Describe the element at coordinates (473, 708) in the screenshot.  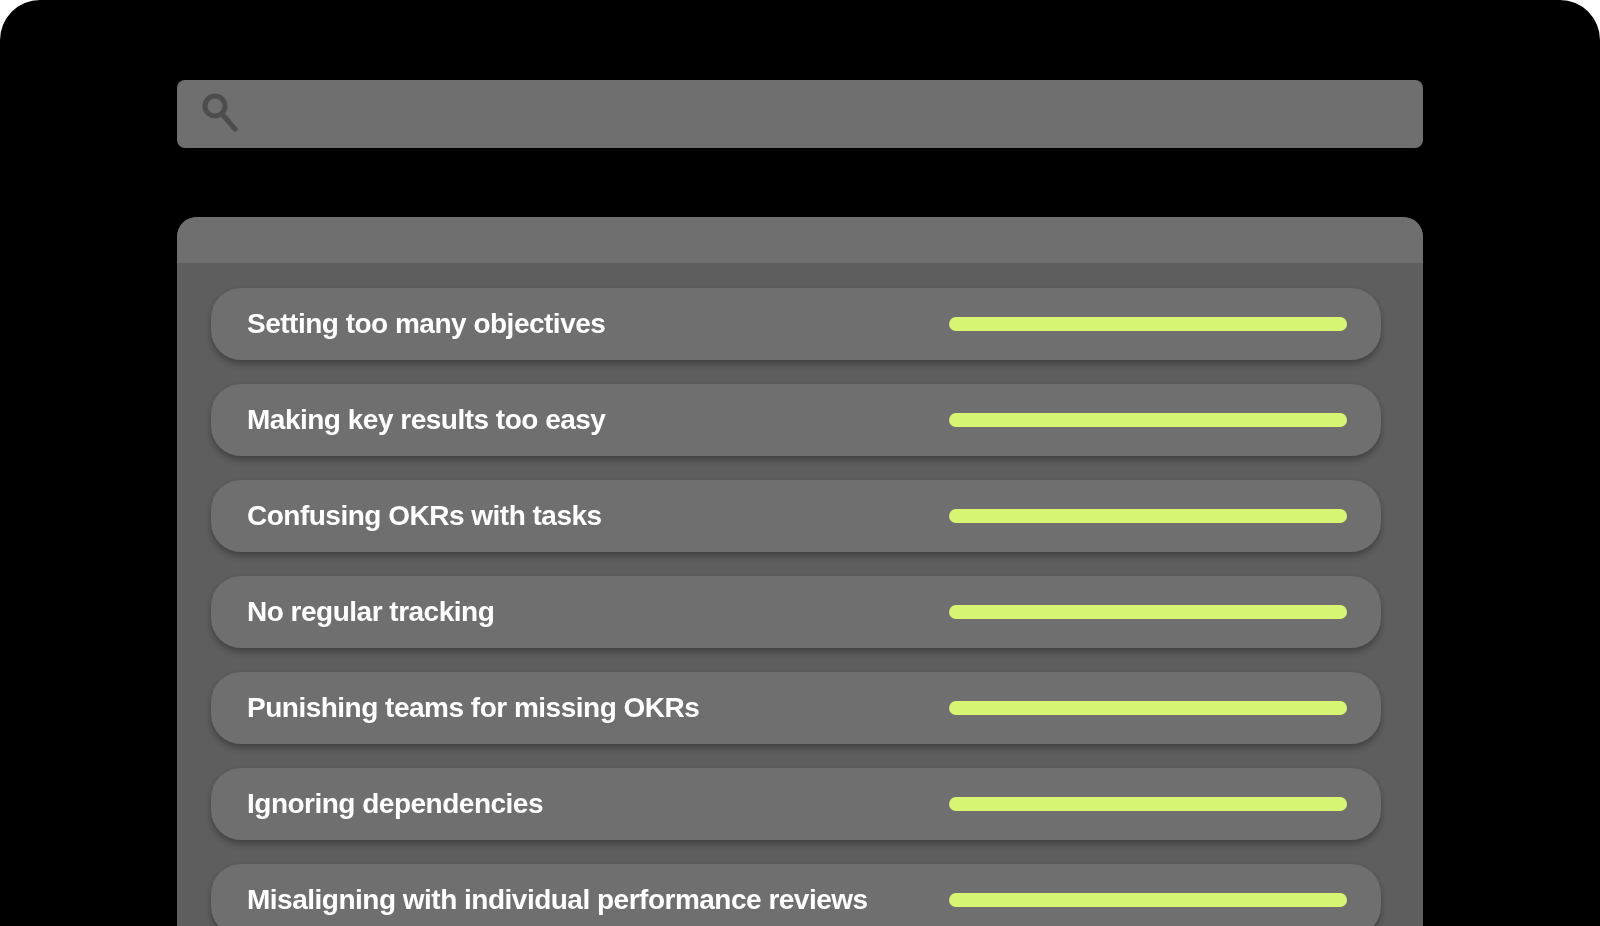
I see `item-label: Punishing teams for missing OKRs` at that location.